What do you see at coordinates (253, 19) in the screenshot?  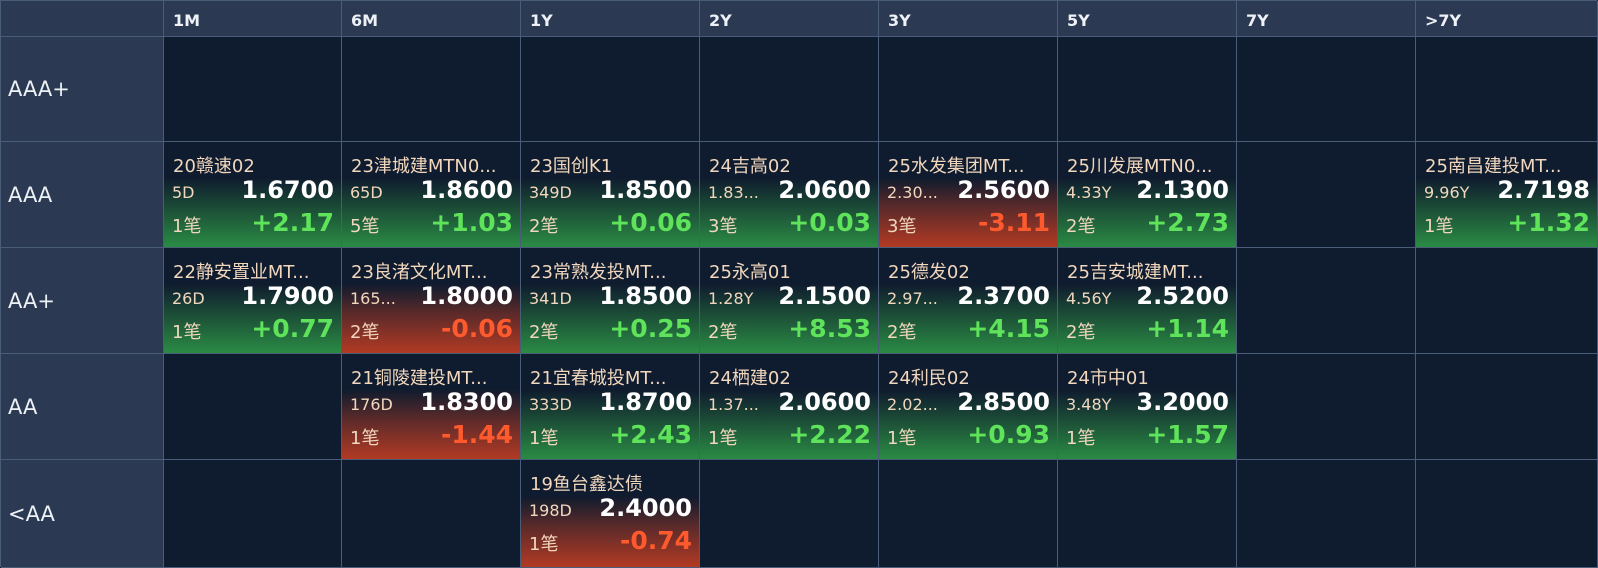 I see `column-header: 1M` at bounding box center [253, 19].